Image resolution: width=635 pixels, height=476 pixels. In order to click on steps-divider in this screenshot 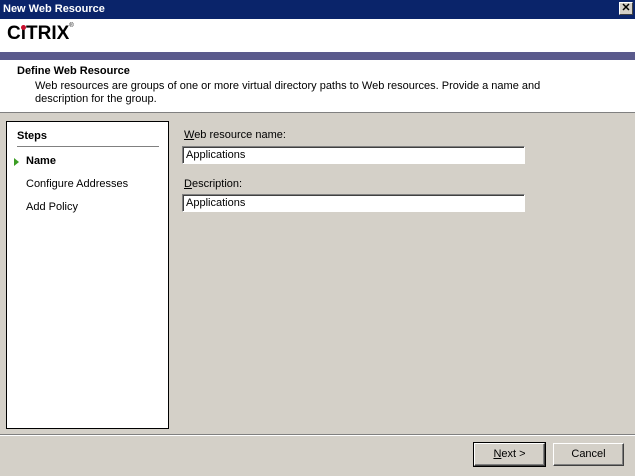, I will do `click(88, 146)`.